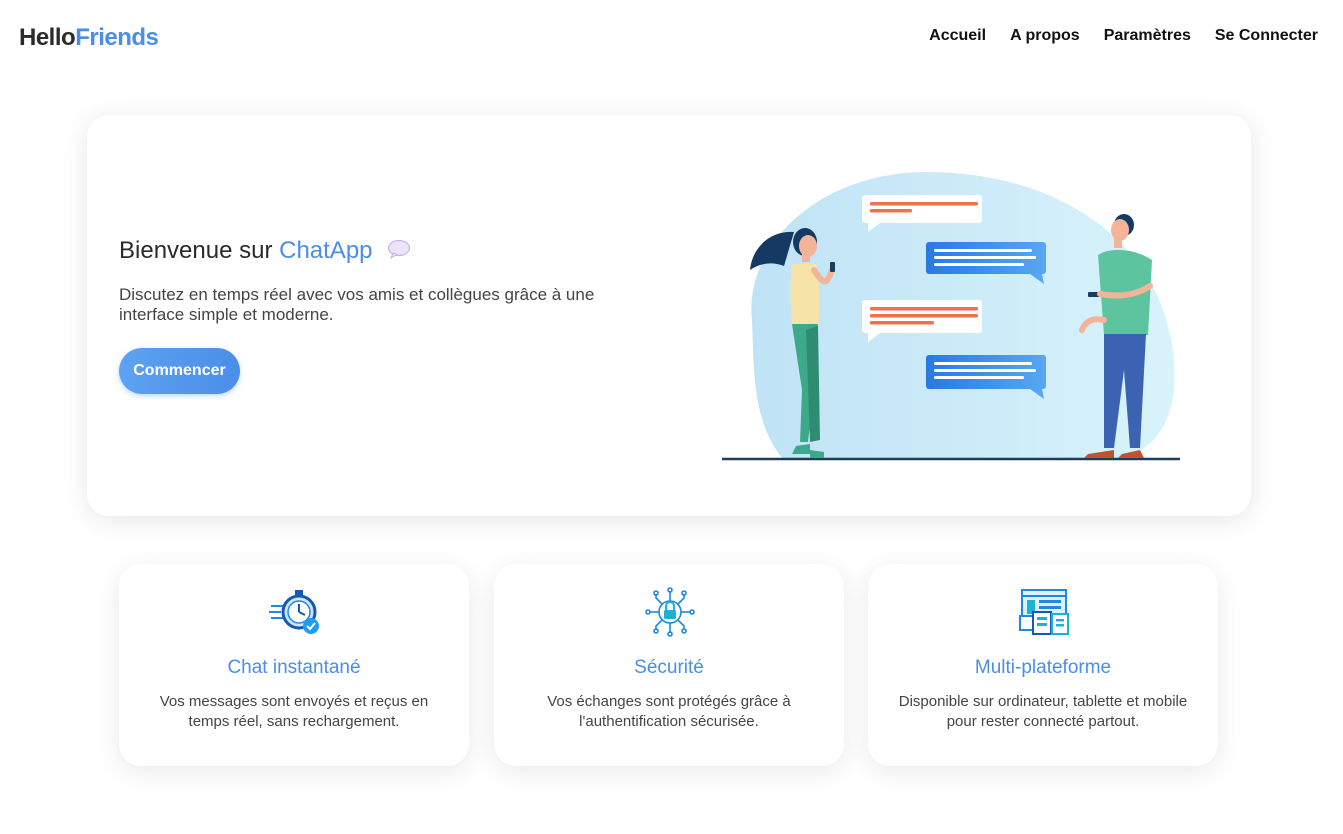  I want to click on nav-link-accueil: Accueil, so click(957, 36).